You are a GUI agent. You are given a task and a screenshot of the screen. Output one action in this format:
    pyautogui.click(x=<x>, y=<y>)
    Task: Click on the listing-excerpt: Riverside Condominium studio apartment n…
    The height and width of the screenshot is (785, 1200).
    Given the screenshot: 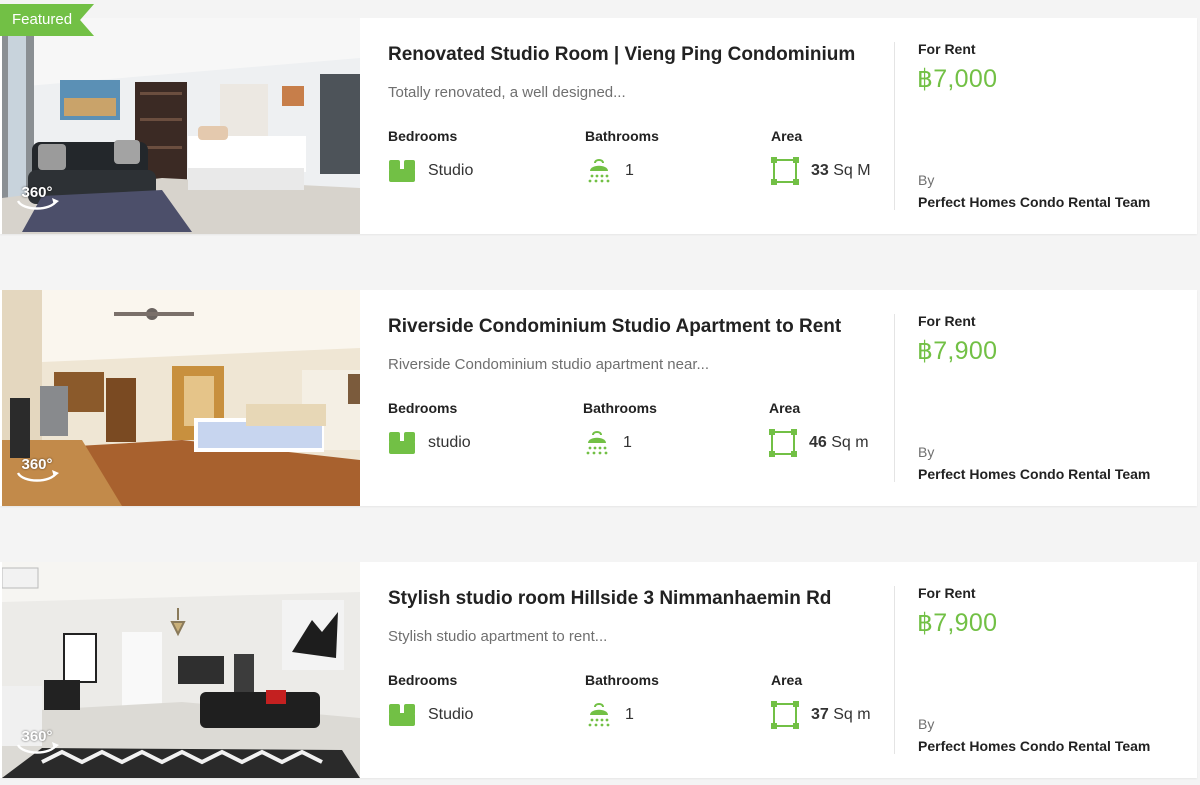 What is the action you would take?
    pyautogui.click(x=548, y=364)
    